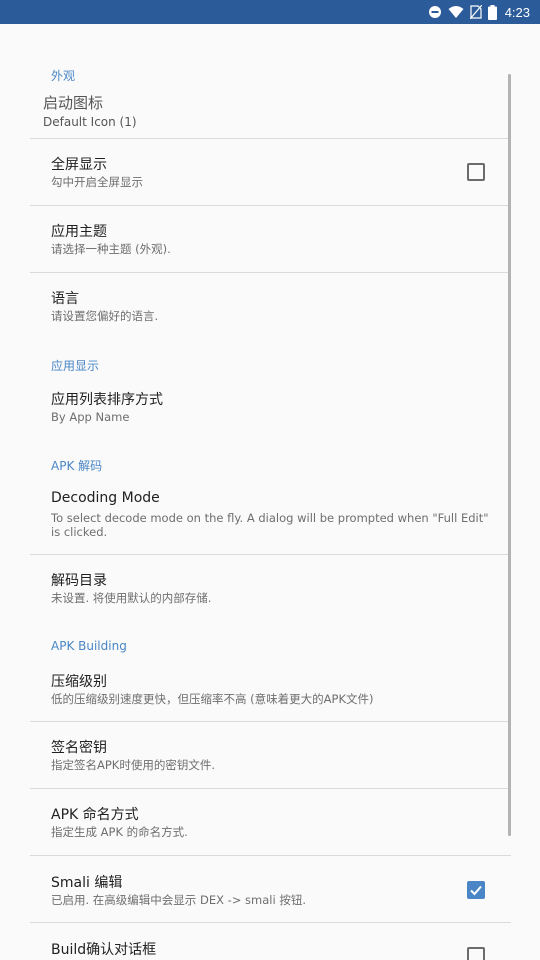  What do you see at coordinates (79, 748) in the screenshot?
I see `pref-title: 签名密钥` at bounding box center [79, 748].